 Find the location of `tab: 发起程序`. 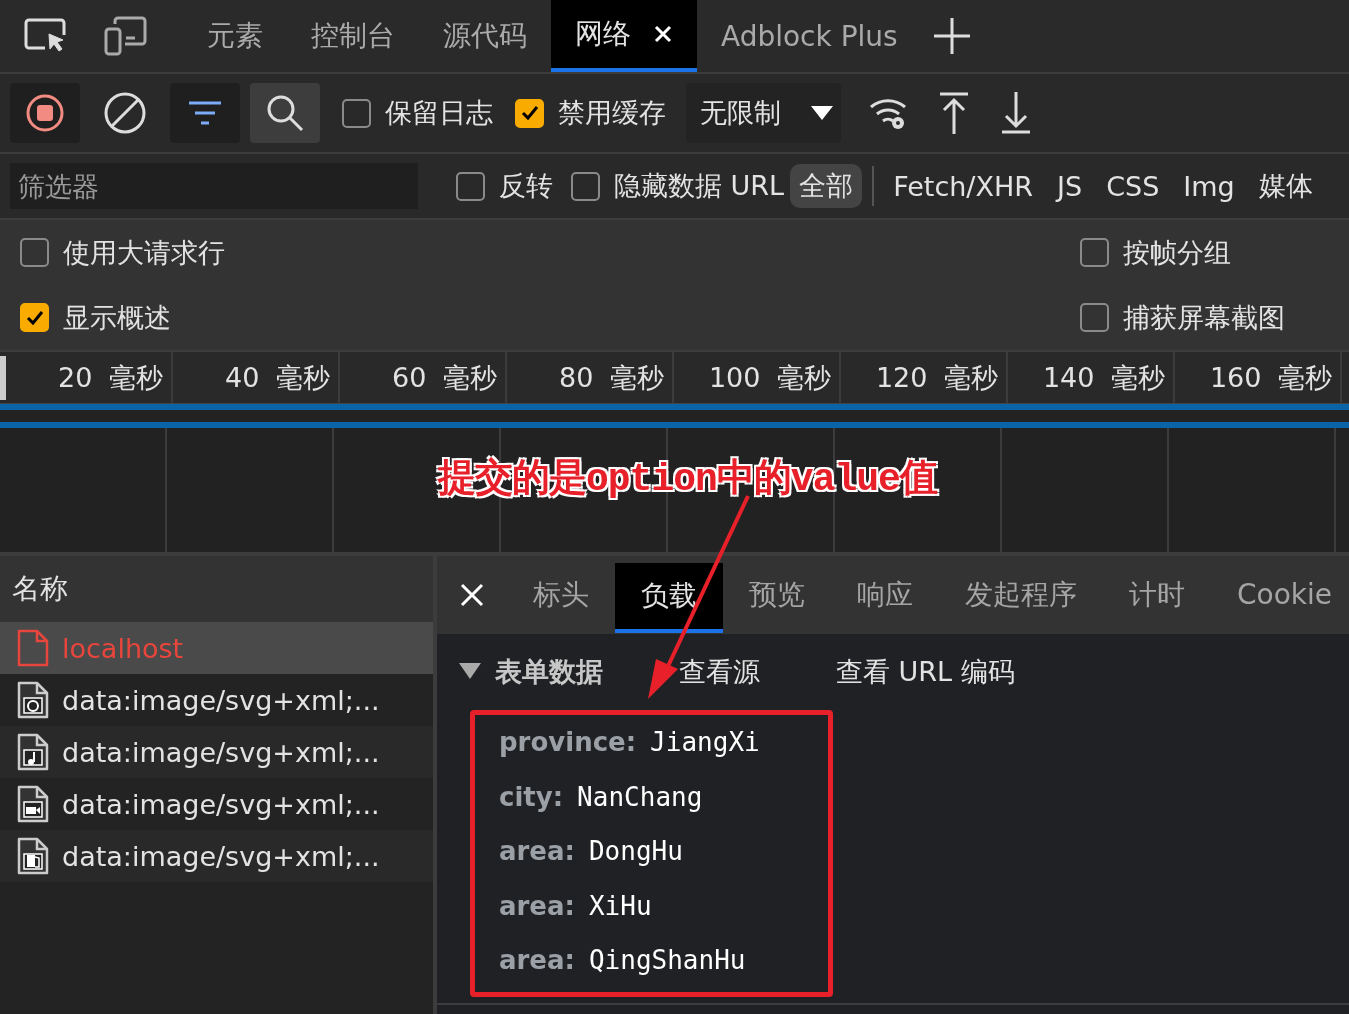

tab: 发起程序 is located at coordinates (1021, 595).